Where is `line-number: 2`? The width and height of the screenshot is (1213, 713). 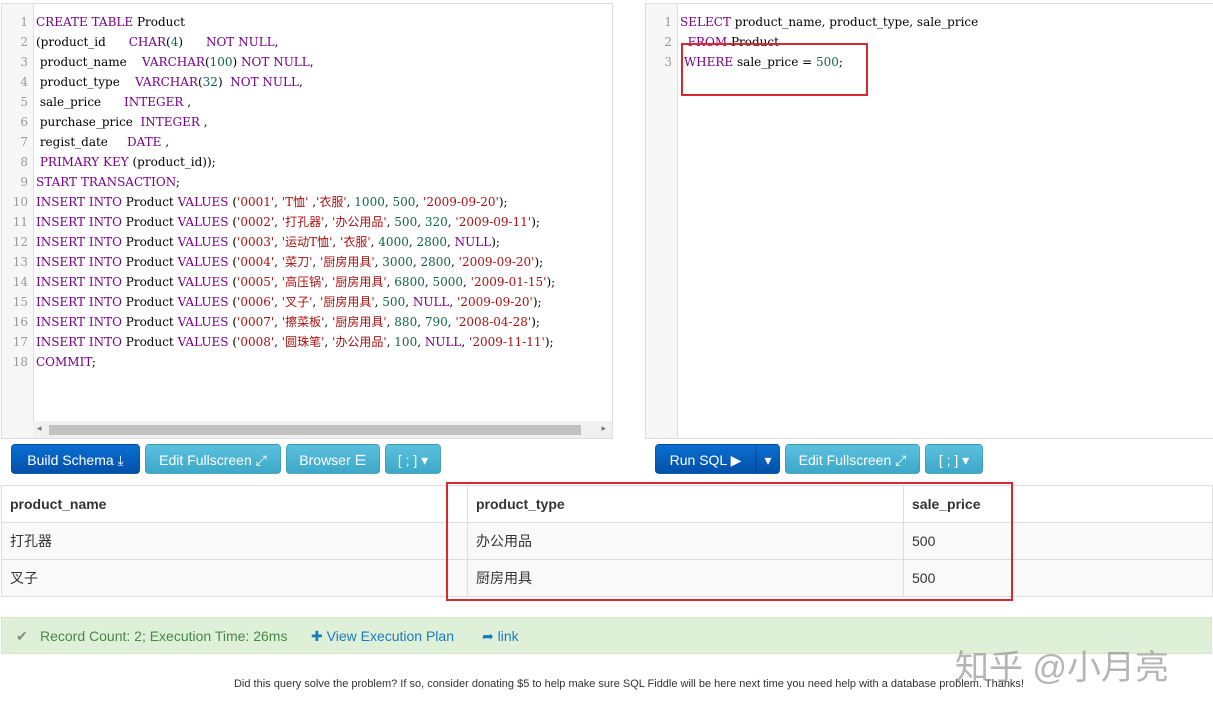
line-number: 2 is located at coordinates (24, 42).